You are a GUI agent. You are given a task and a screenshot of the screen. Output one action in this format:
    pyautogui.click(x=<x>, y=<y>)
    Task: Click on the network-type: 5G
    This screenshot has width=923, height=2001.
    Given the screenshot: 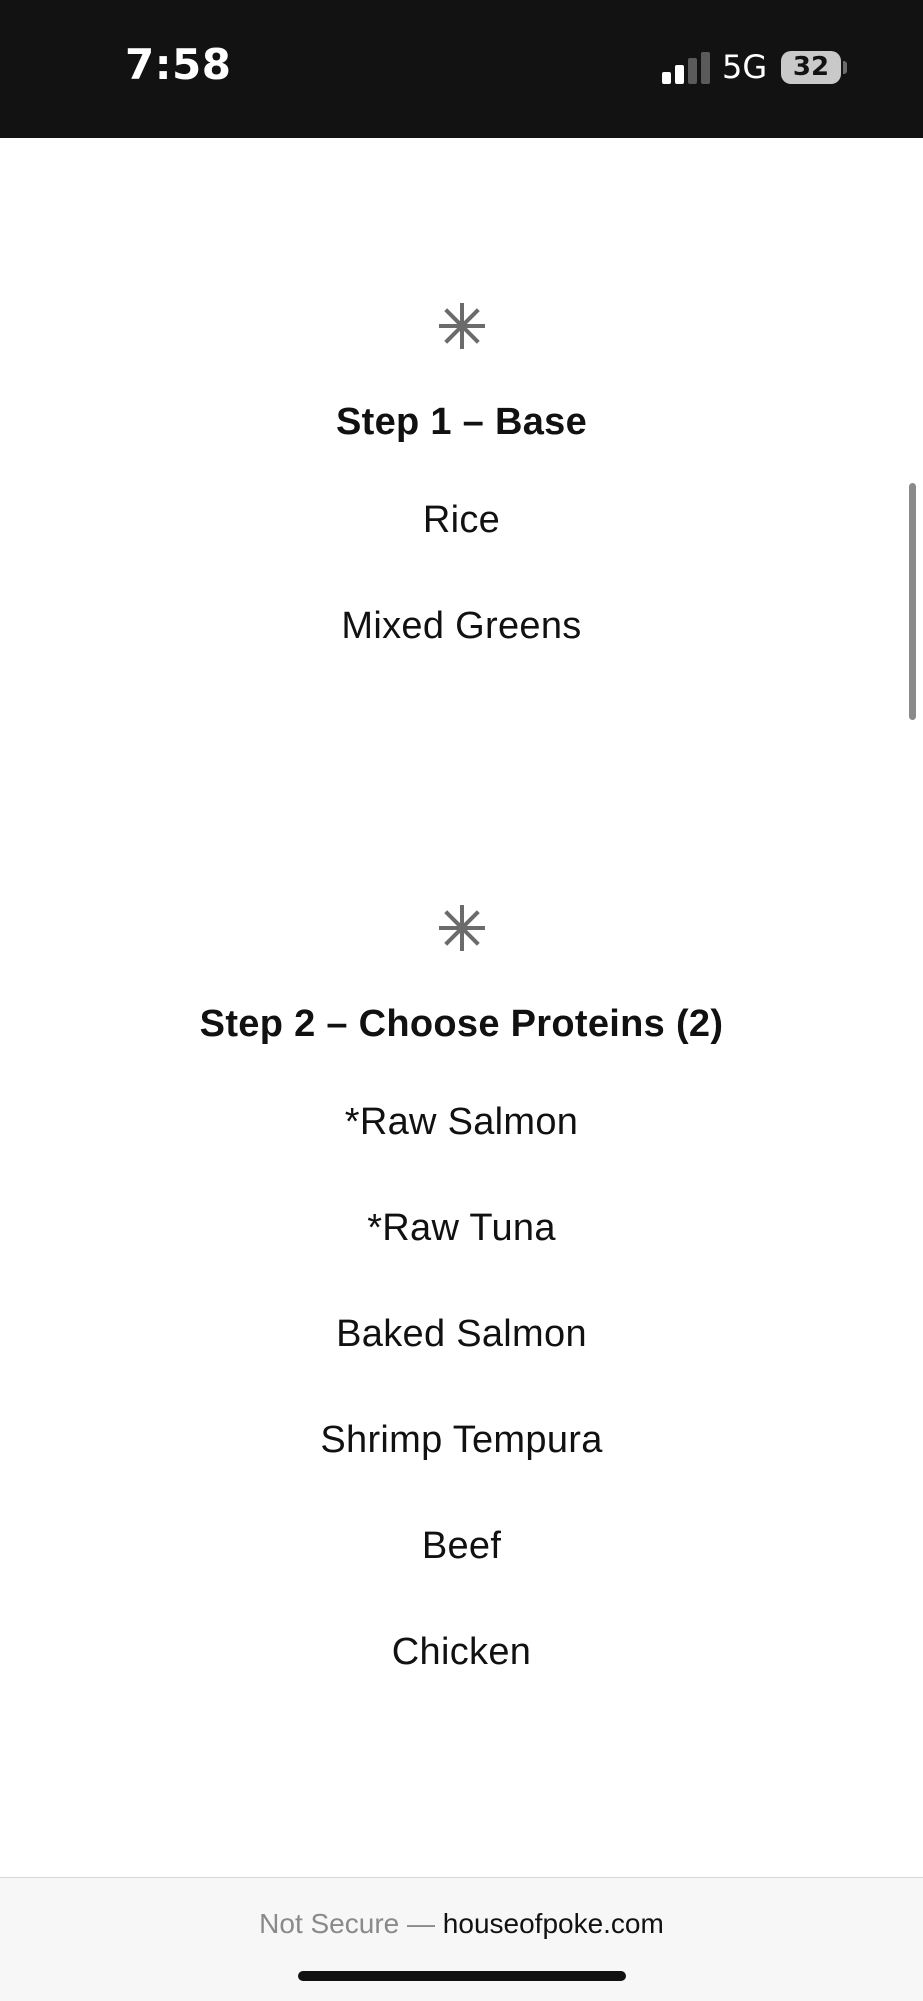 What is the action you would take?
    pyautogui.click(x=745, y=67)
    